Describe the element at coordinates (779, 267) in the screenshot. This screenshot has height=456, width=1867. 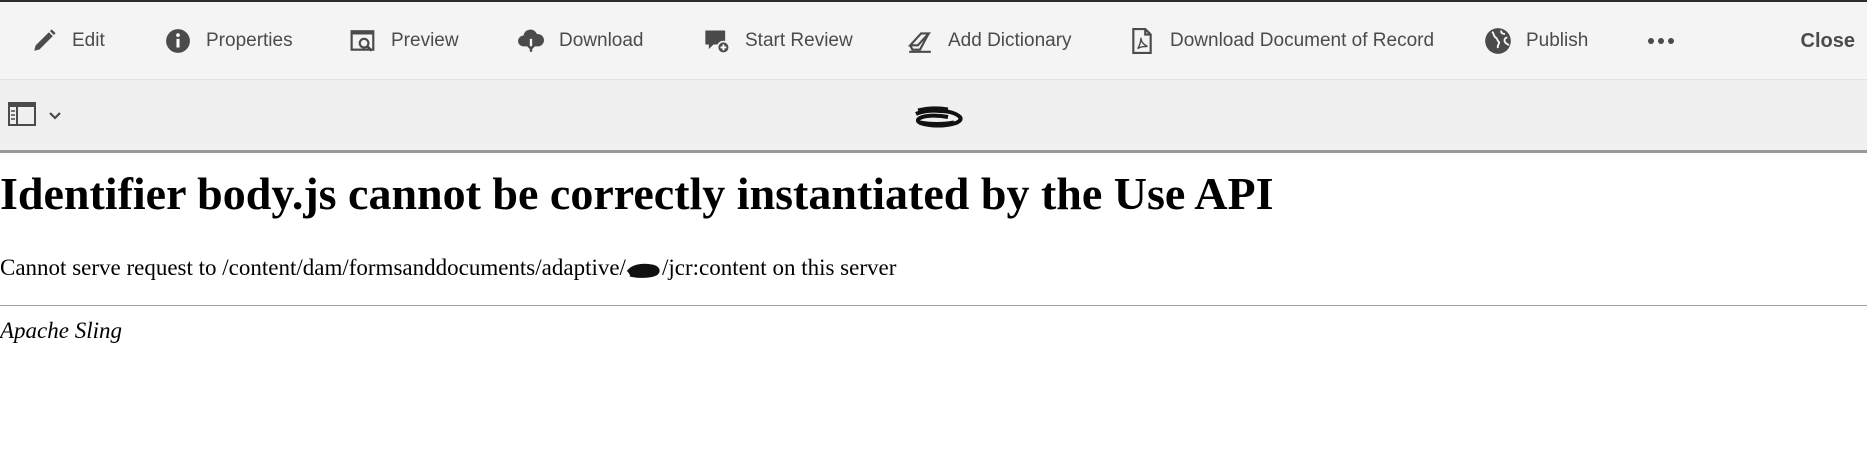
I see `error-message-suffix: /jcr:content on this server` at that location.